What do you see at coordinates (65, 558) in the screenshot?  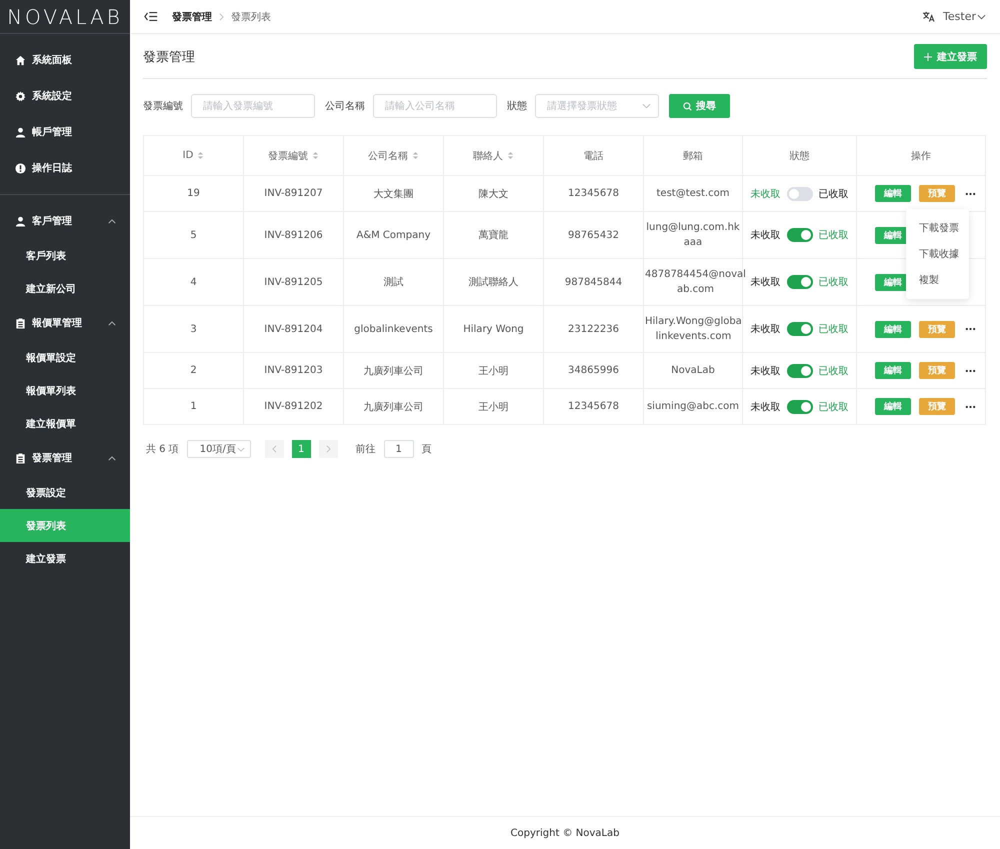 I see `sidebar-item: 建立發票` at bounding box center [65, 558].